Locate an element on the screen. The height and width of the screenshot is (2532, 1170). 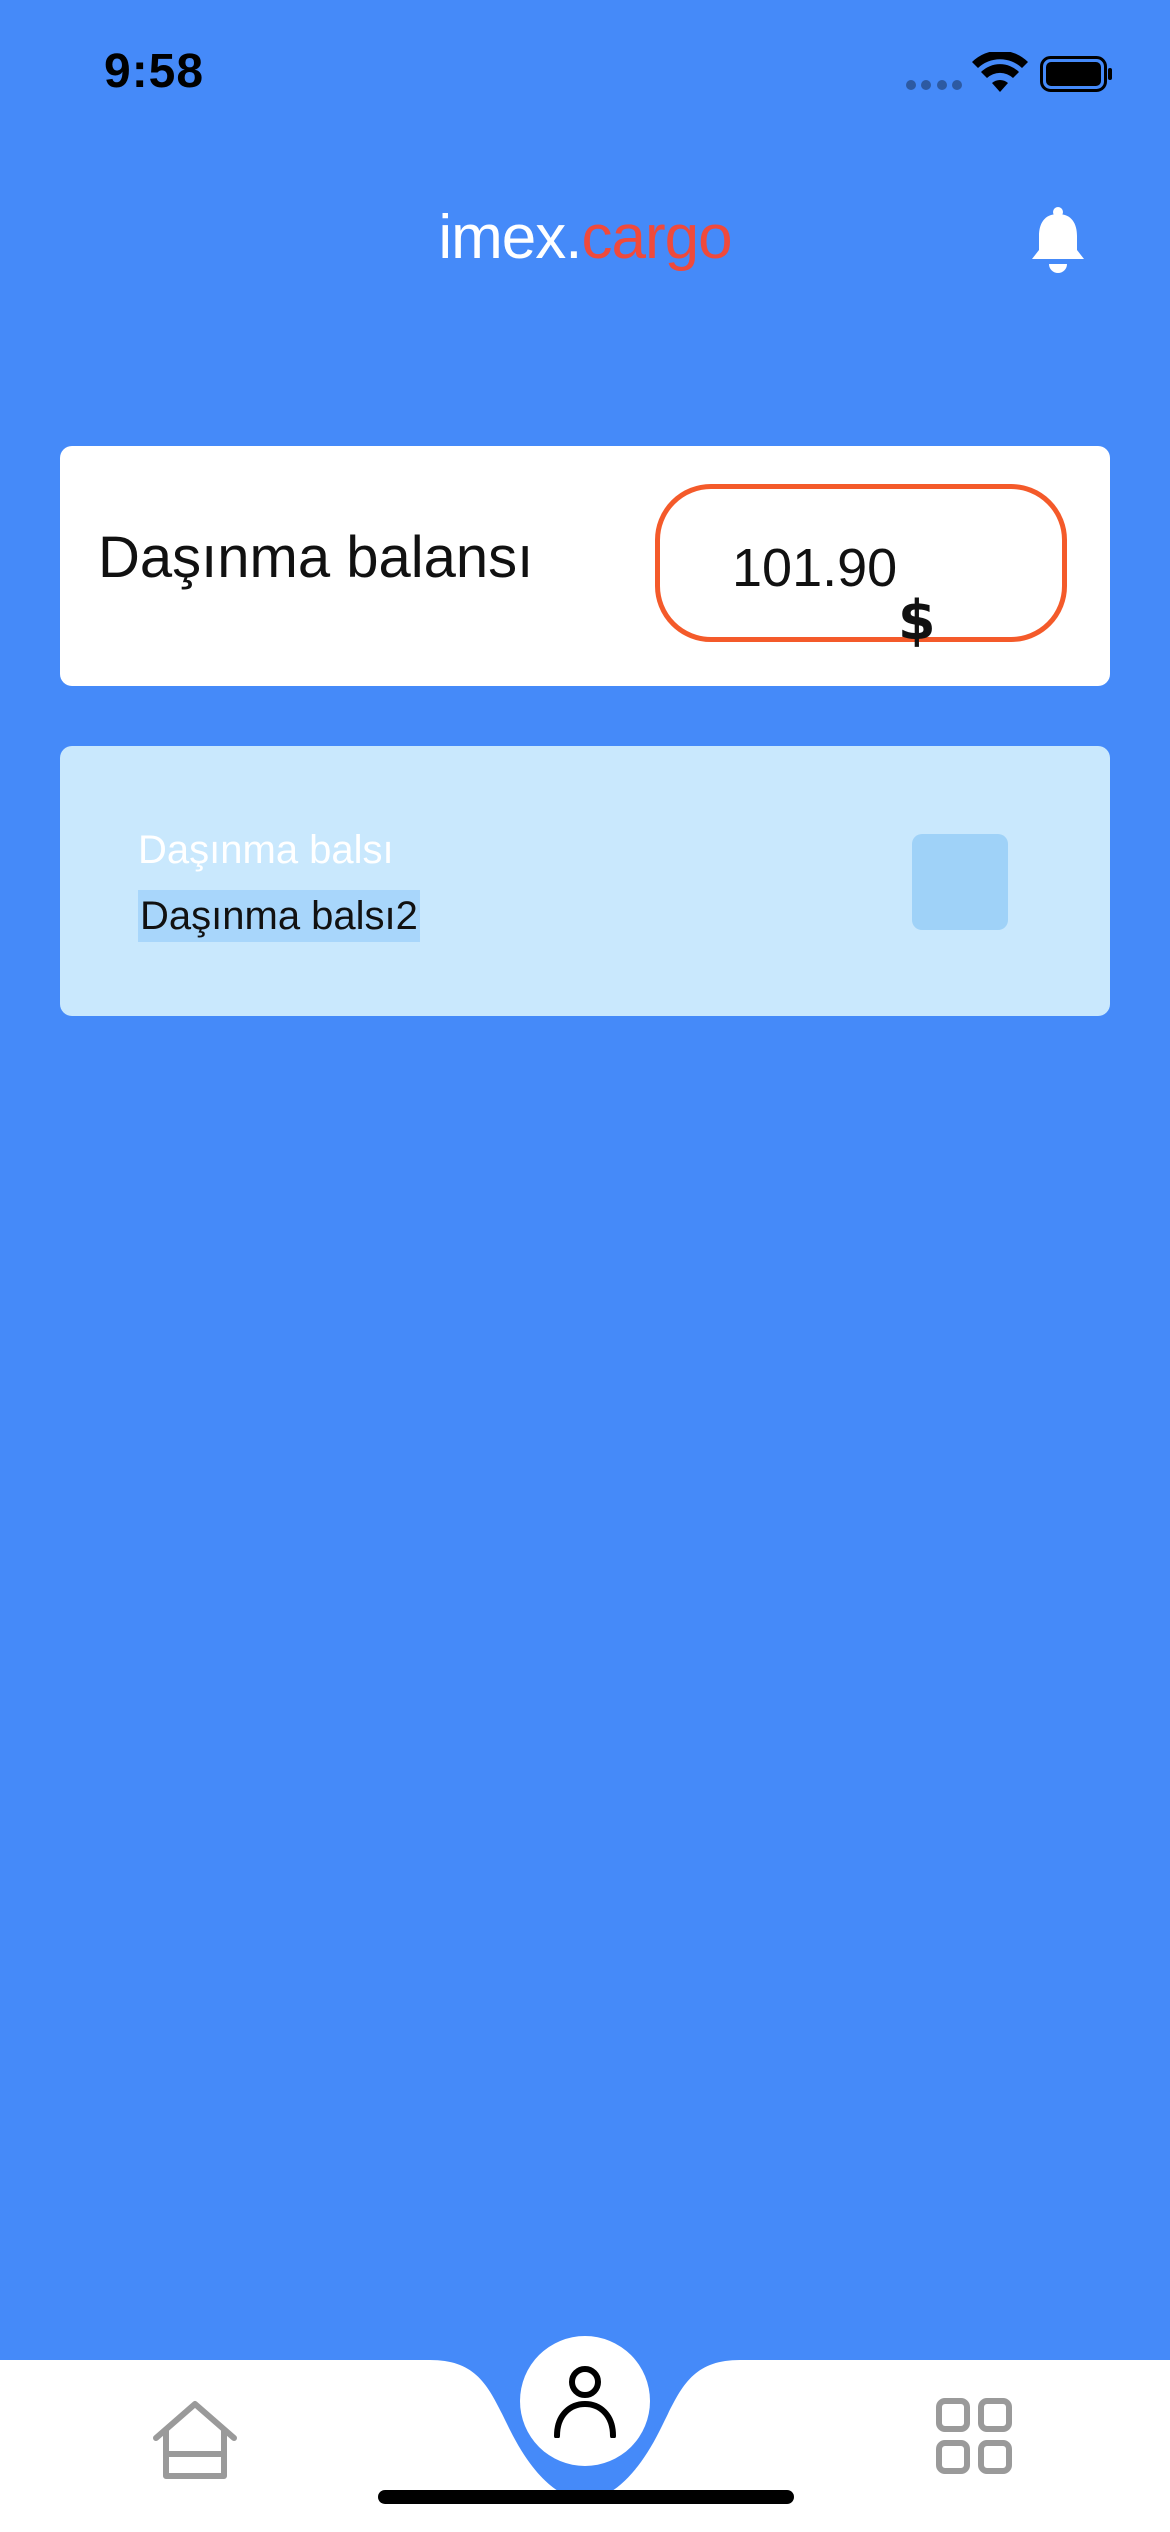
balance-card: Daşınma balansı 101.90 $ is located at coordinates (585, 566).